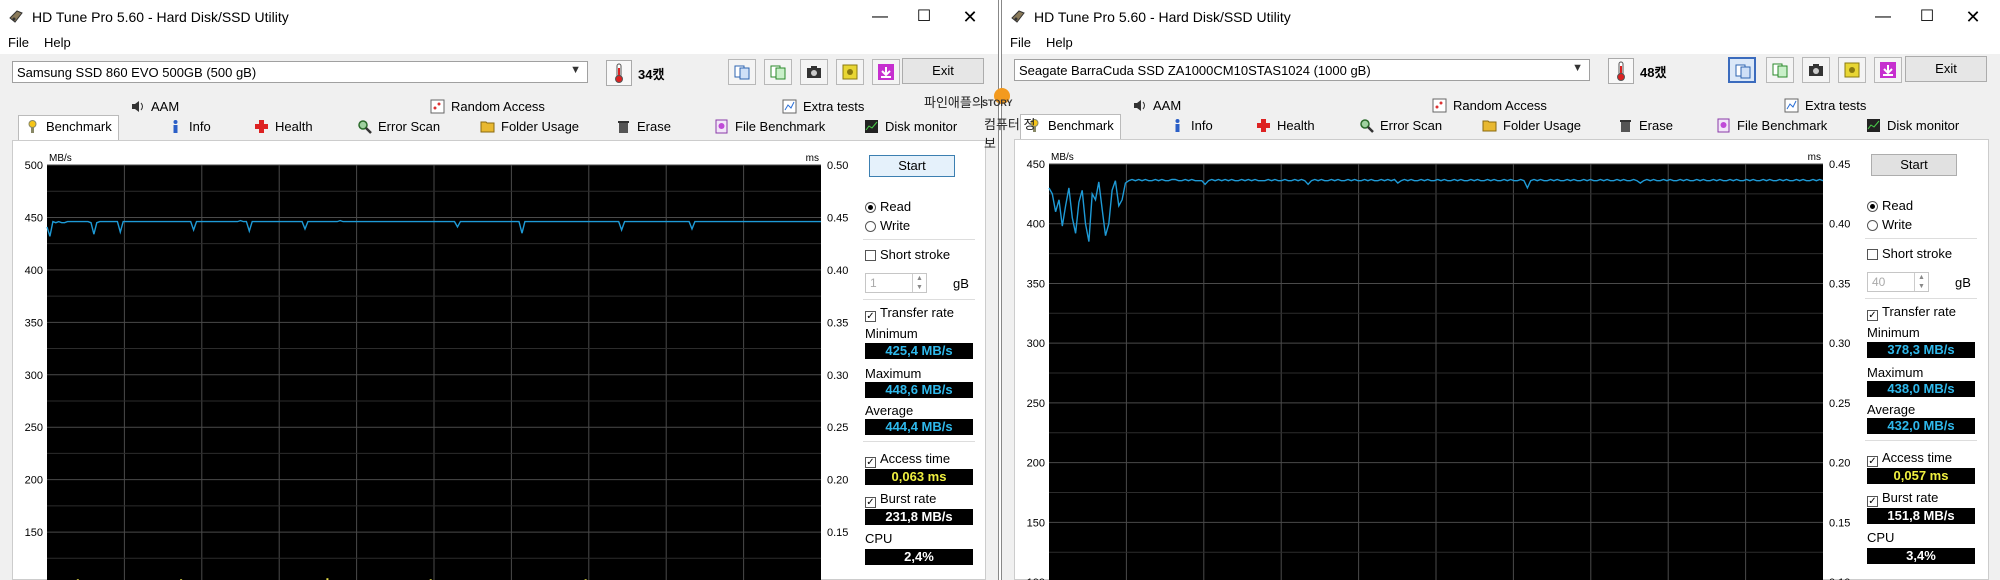 The height and width of the screenshot is (580, 2000). What do you see at coordinates (1501, 44) in the screenshot?
I see `menu-bar: File Help` at bounding box center [1501, 44].